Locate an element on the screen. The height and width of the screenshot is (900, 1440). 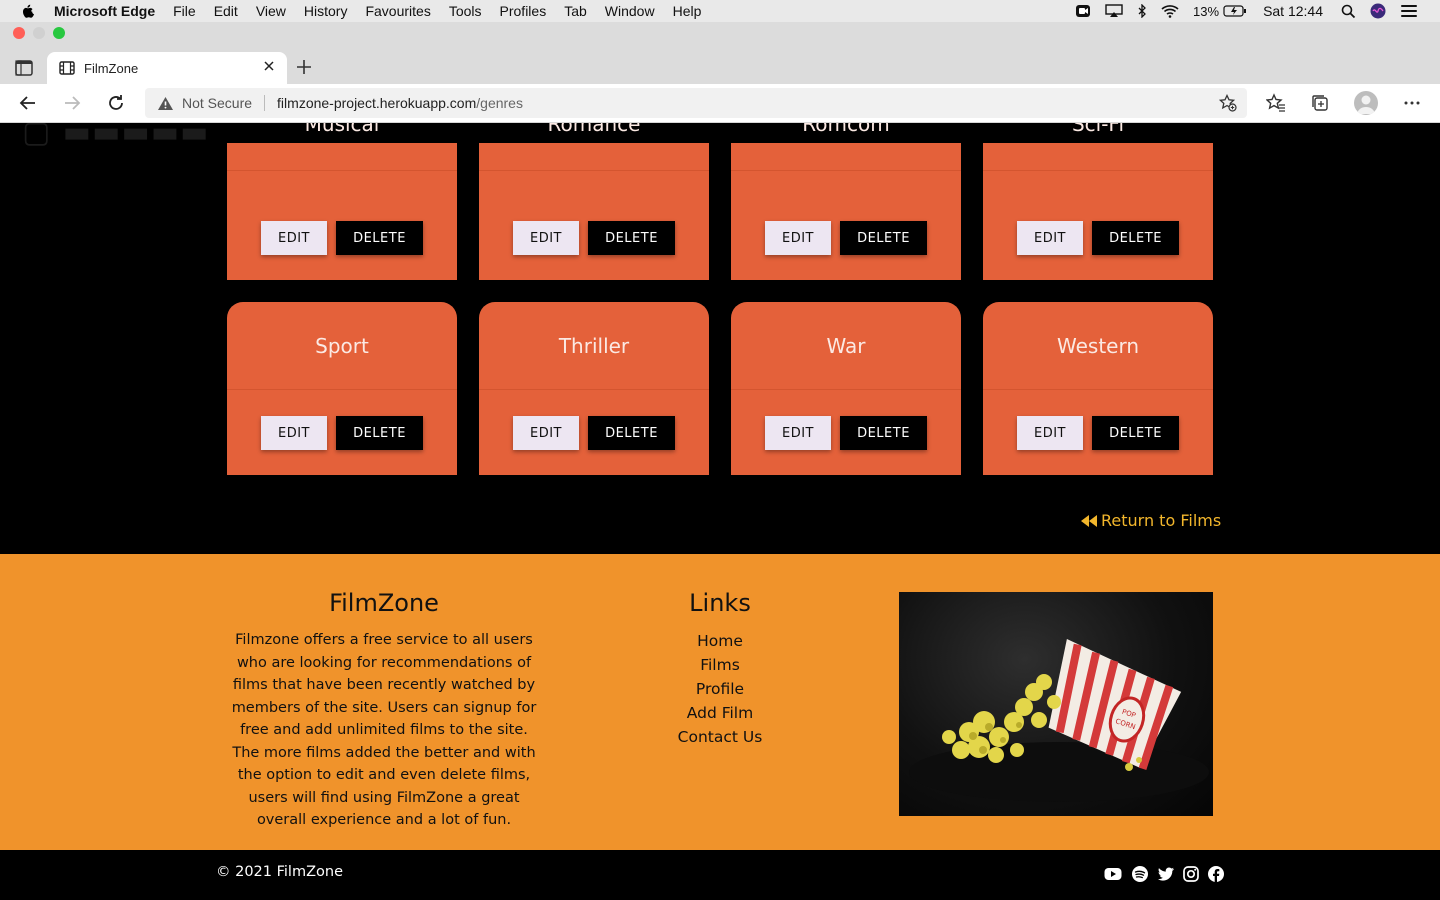
genre-name: Sport is located at coordinates (342, 346).